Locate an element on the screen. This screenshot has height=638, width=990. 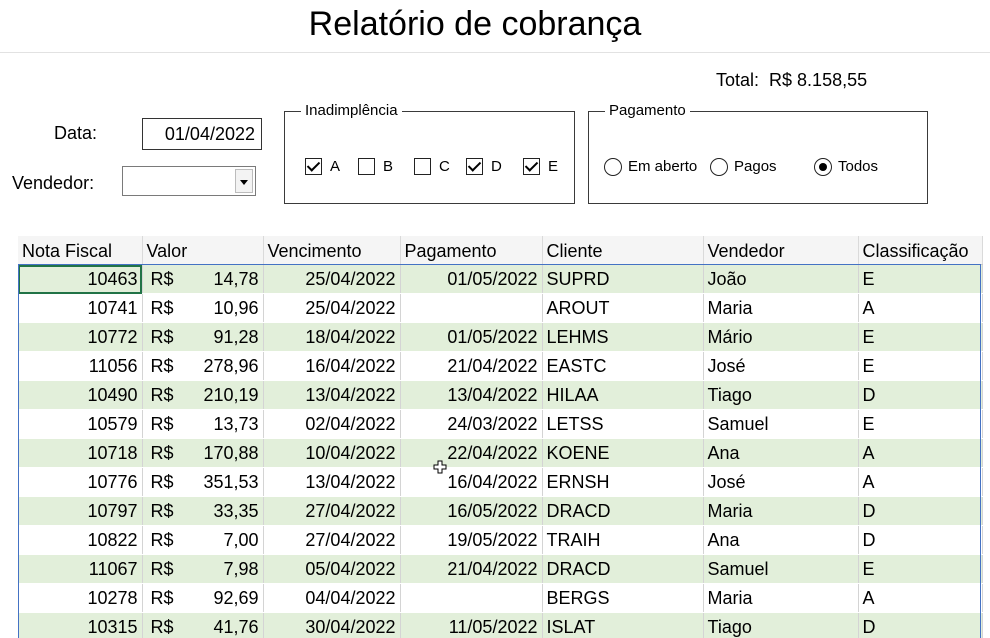
table-cell-nota: 10490 is located at coordinates (80, 395).